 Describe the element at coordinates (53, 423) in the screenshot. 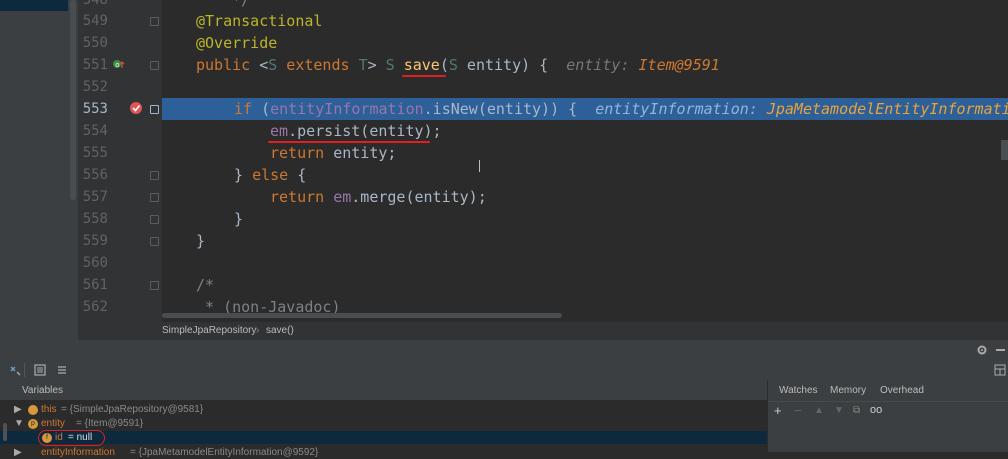

I see `variable-name: entity` at that location.